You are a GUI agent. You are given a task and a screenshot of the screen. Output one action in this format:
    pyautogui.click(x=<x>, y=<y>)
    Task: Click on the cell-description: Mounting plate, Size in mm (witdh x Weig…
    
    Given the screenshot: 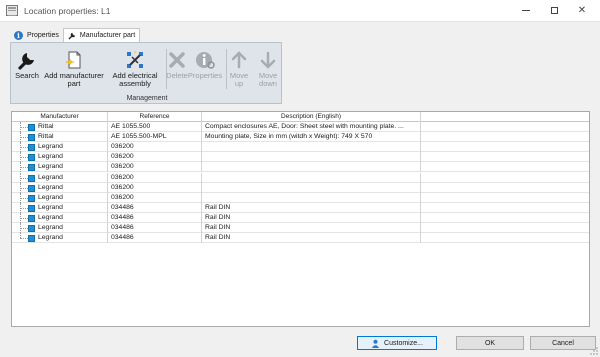 What is the action you would take?
    pyautogui.click(x=311, y=137)
    